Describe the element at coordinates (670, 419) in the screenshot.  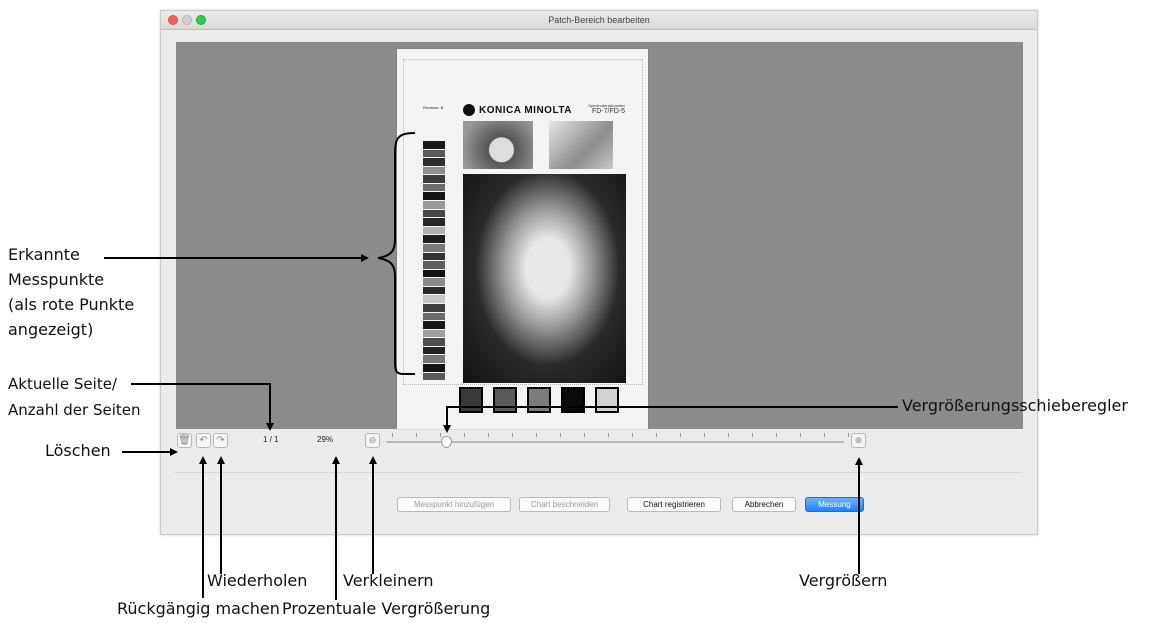
I see `arrow-zoom-slider` at that location.